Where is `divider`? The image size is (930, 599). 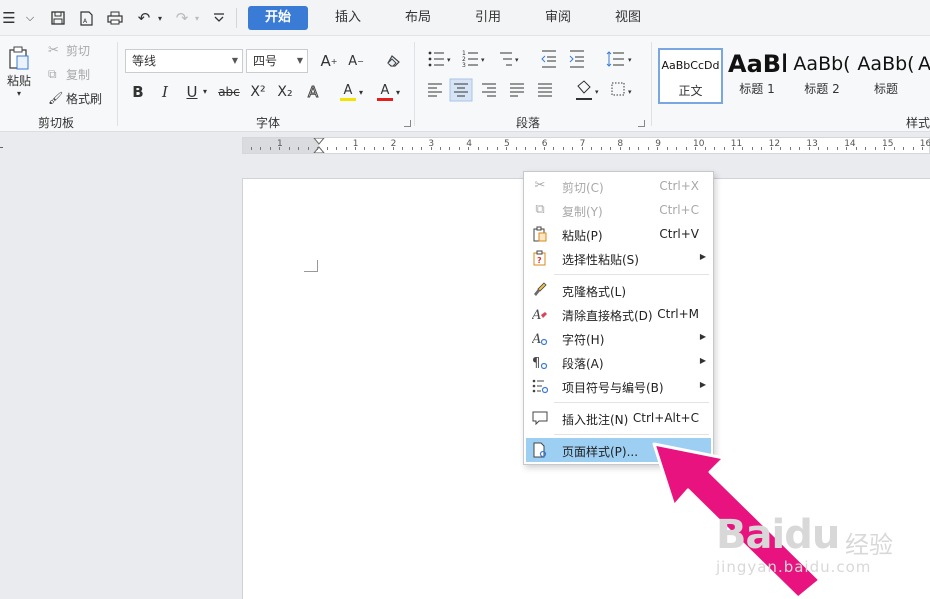
divider is located at coordinates (414, 84).